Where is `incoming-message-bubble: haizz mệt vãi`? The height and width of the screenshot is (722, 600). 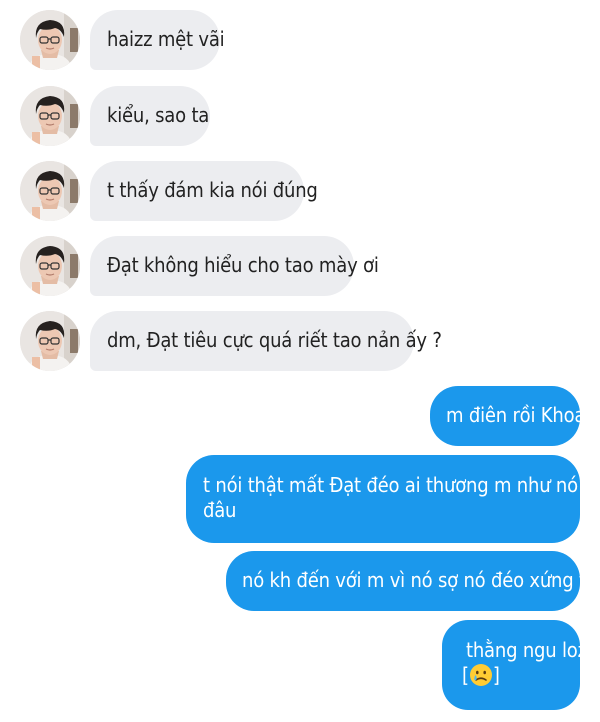 incoming-message-bubble: haizz mệt vãi is located at coordinates (157, 40).